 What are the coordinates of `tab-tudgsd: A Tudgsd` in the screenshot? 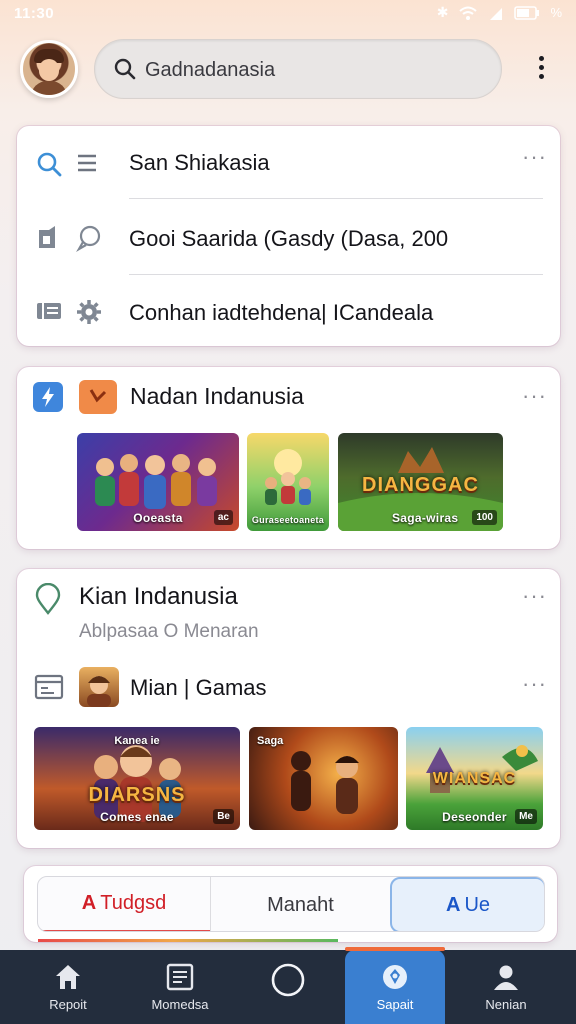 It's located at (124, 904).